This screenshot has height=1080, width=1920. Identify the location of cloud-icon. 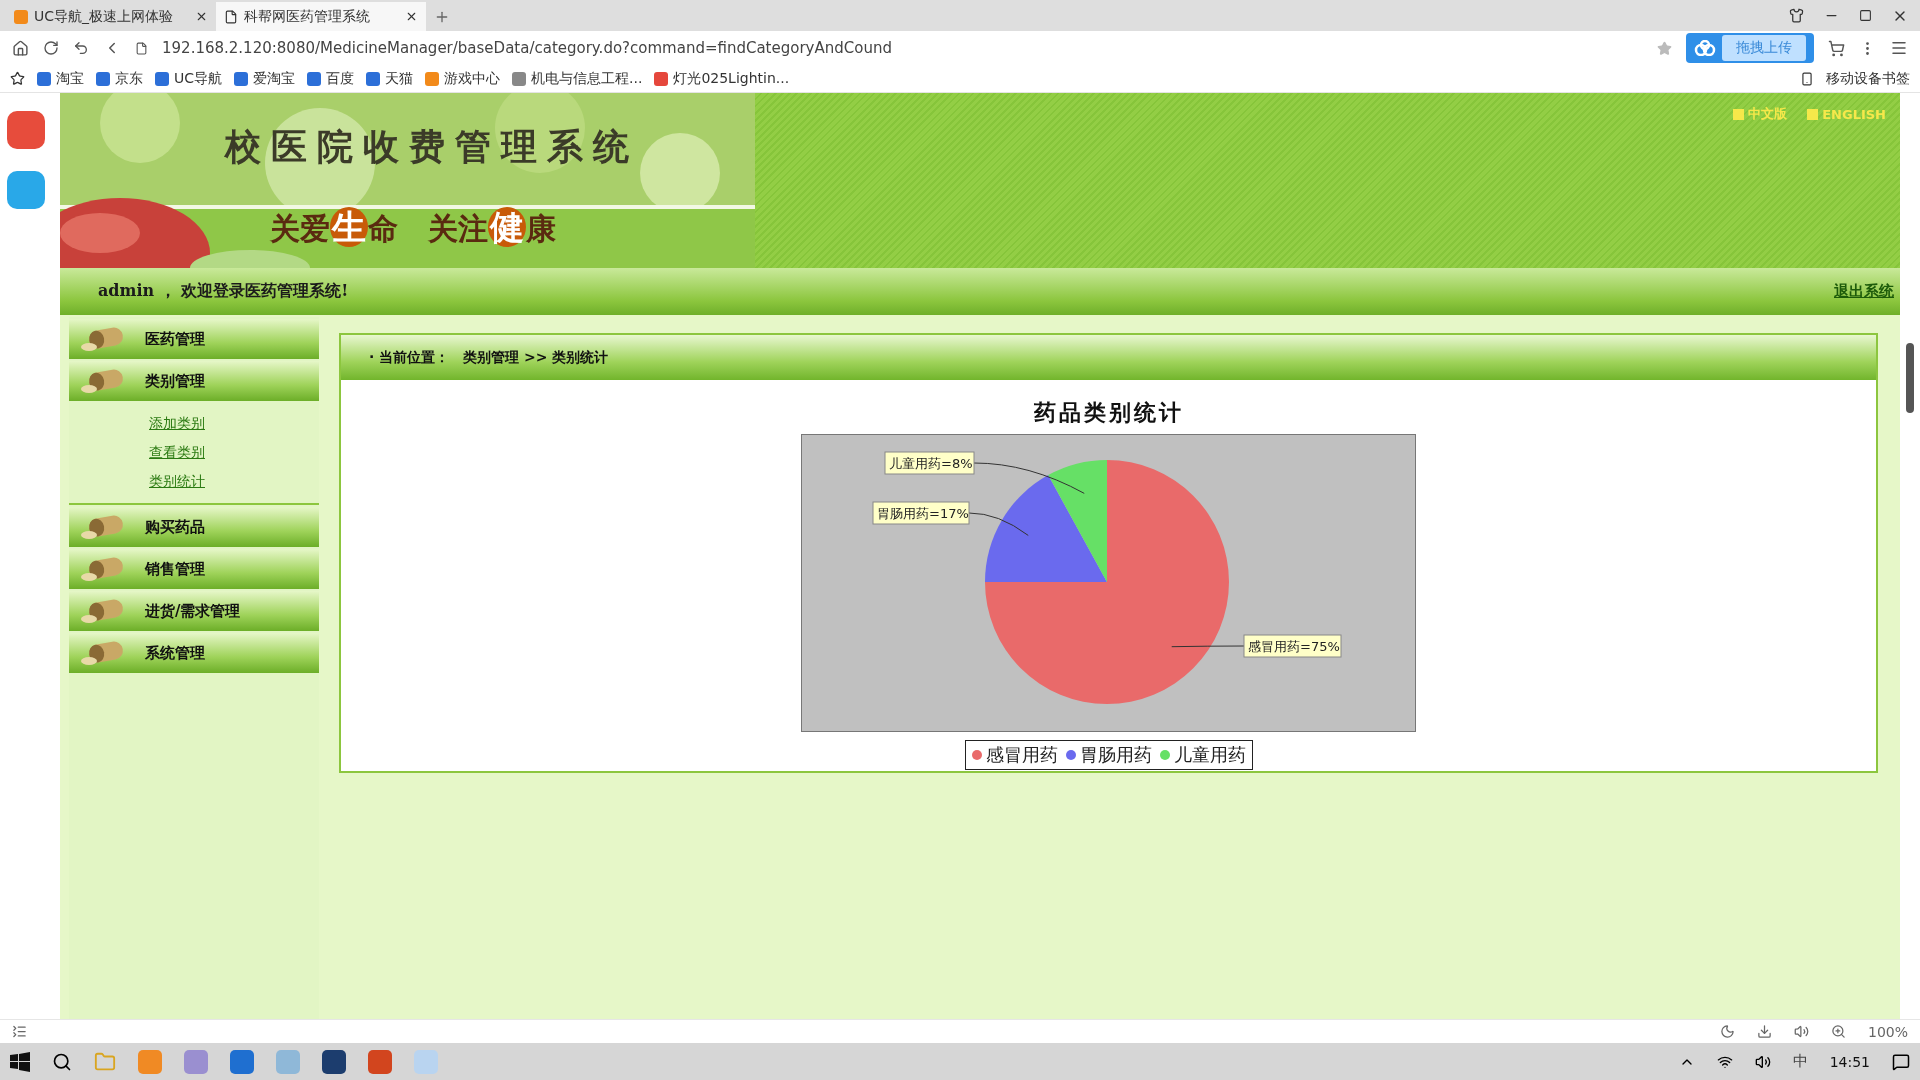
(1705, 48).